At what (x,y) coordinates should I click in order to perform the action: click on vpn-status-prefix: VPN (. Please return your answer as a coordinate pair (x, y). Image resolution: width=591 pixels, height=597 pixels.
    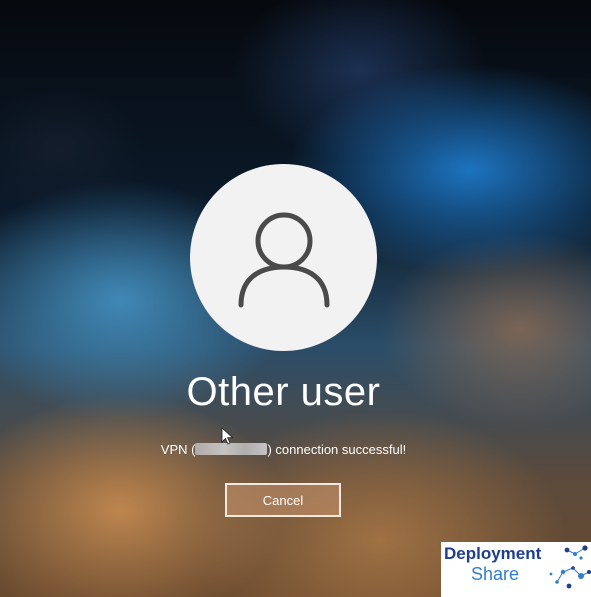
    Looking at the image, I should click on (178, 449).